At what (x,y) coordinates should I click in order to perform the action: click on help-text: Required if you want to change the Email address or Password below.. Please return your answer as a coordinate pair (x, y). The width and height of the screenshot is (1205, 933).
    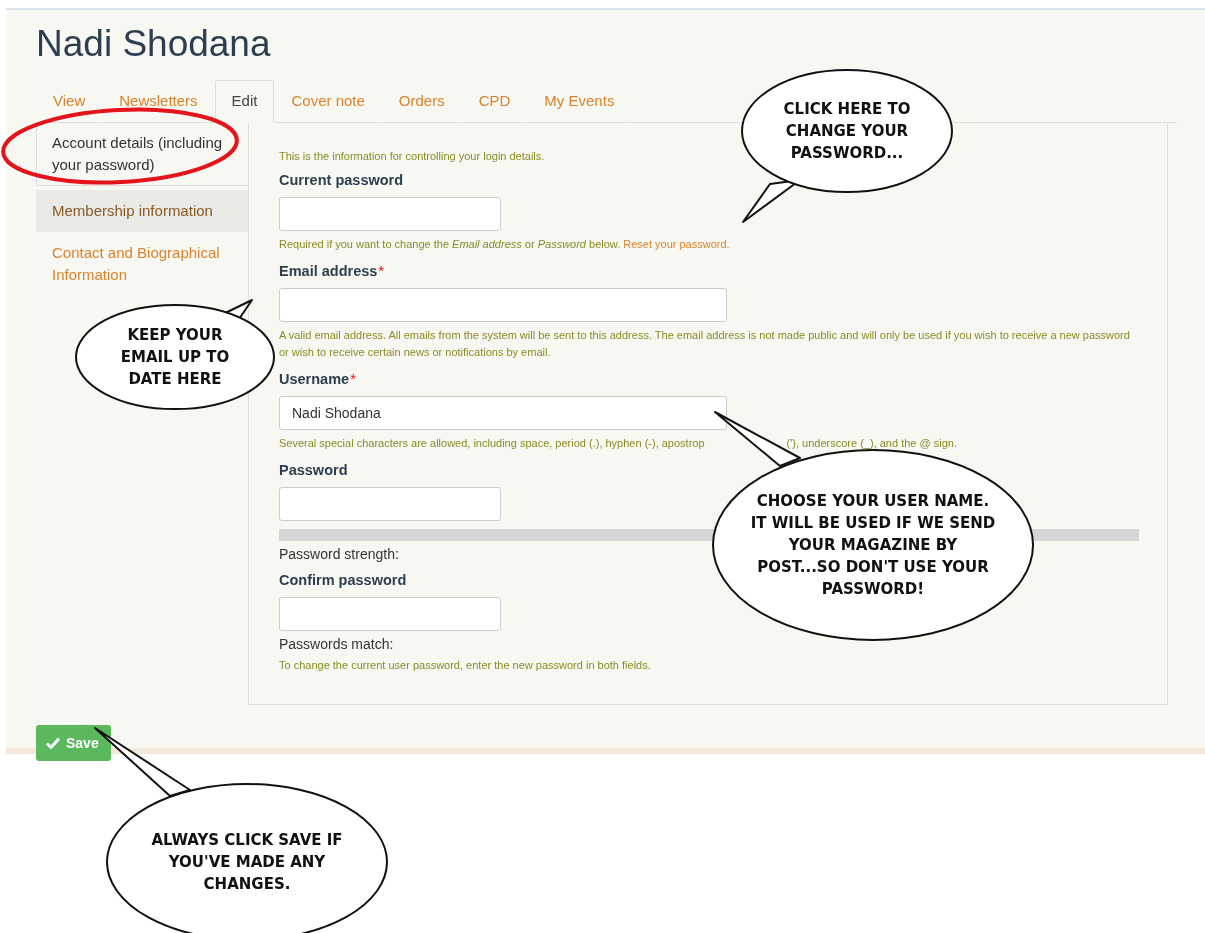
    Looking at the image, I should click on (450, 244).